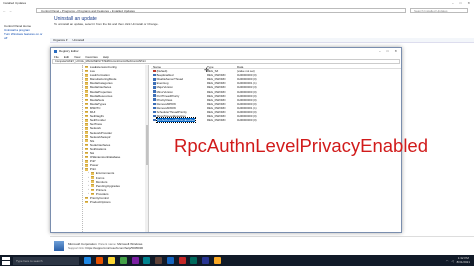 The height and width of the screenshot is (266, 474). Describe the element at coordinates (59, 245) in the screenshot. I see `update-icon` at that location.